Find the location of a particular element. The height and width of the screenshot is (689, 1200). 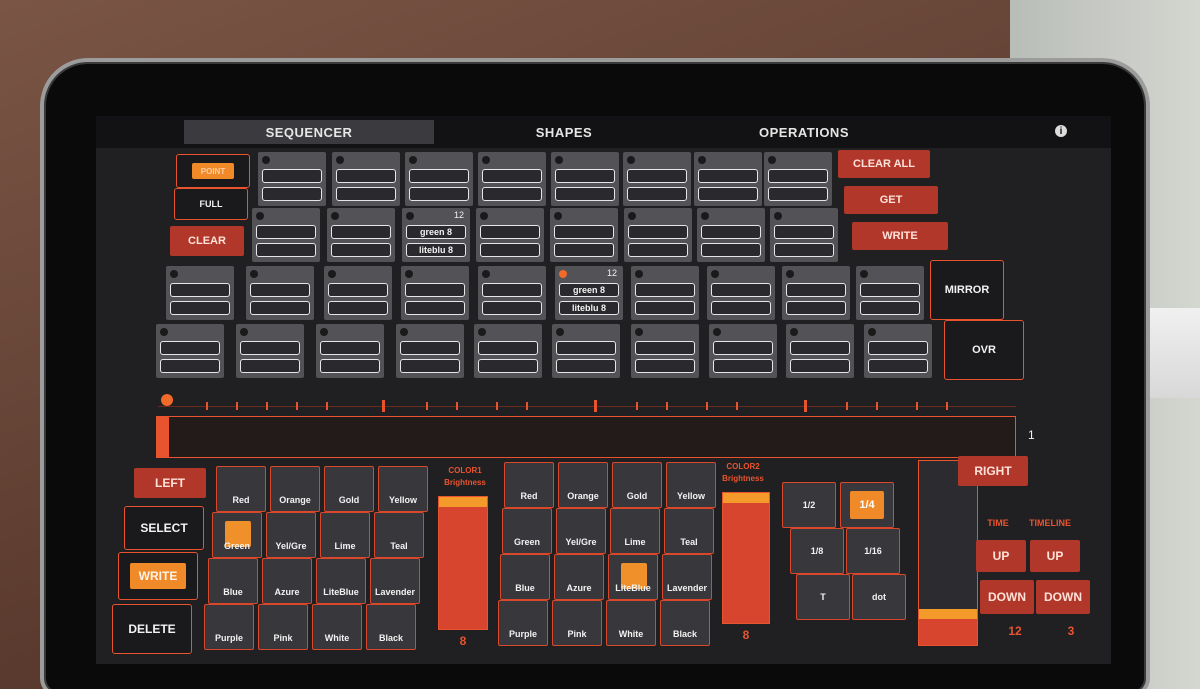

step-slot: green 8 is located at coordinates (589, 290).